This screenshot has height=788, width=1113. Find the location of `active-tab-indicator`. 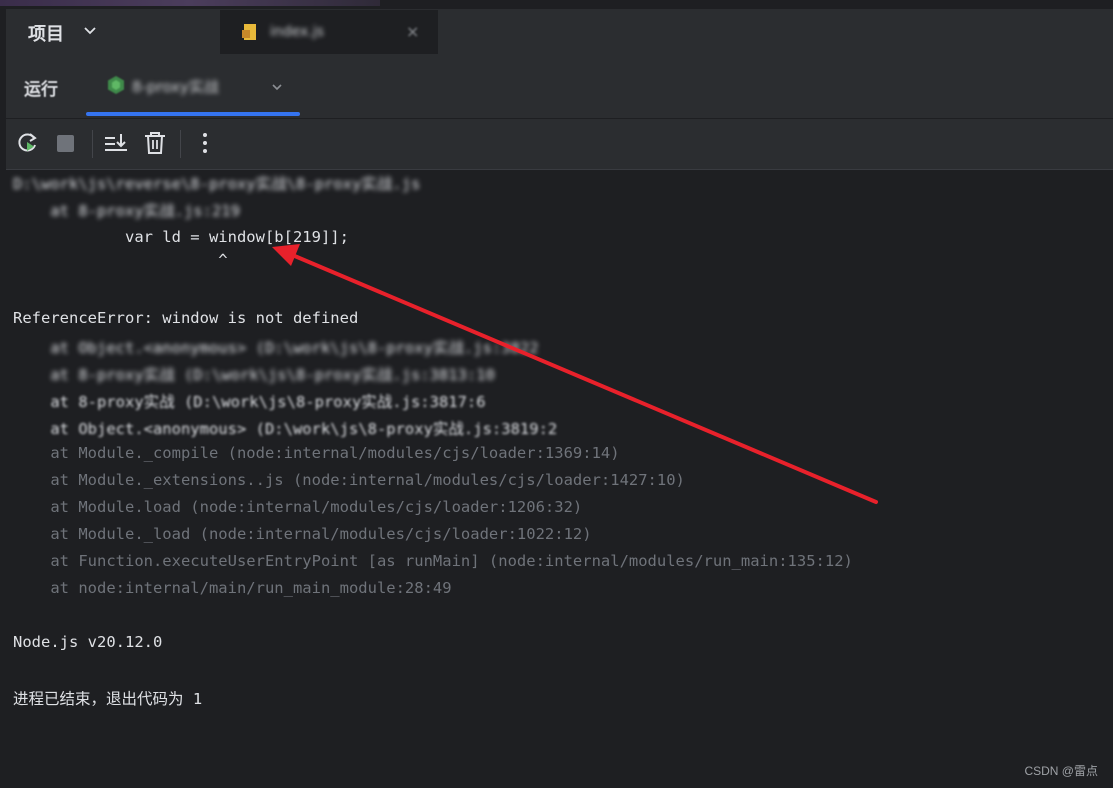

active-tab-indicator is located at coordinates (193, 114).